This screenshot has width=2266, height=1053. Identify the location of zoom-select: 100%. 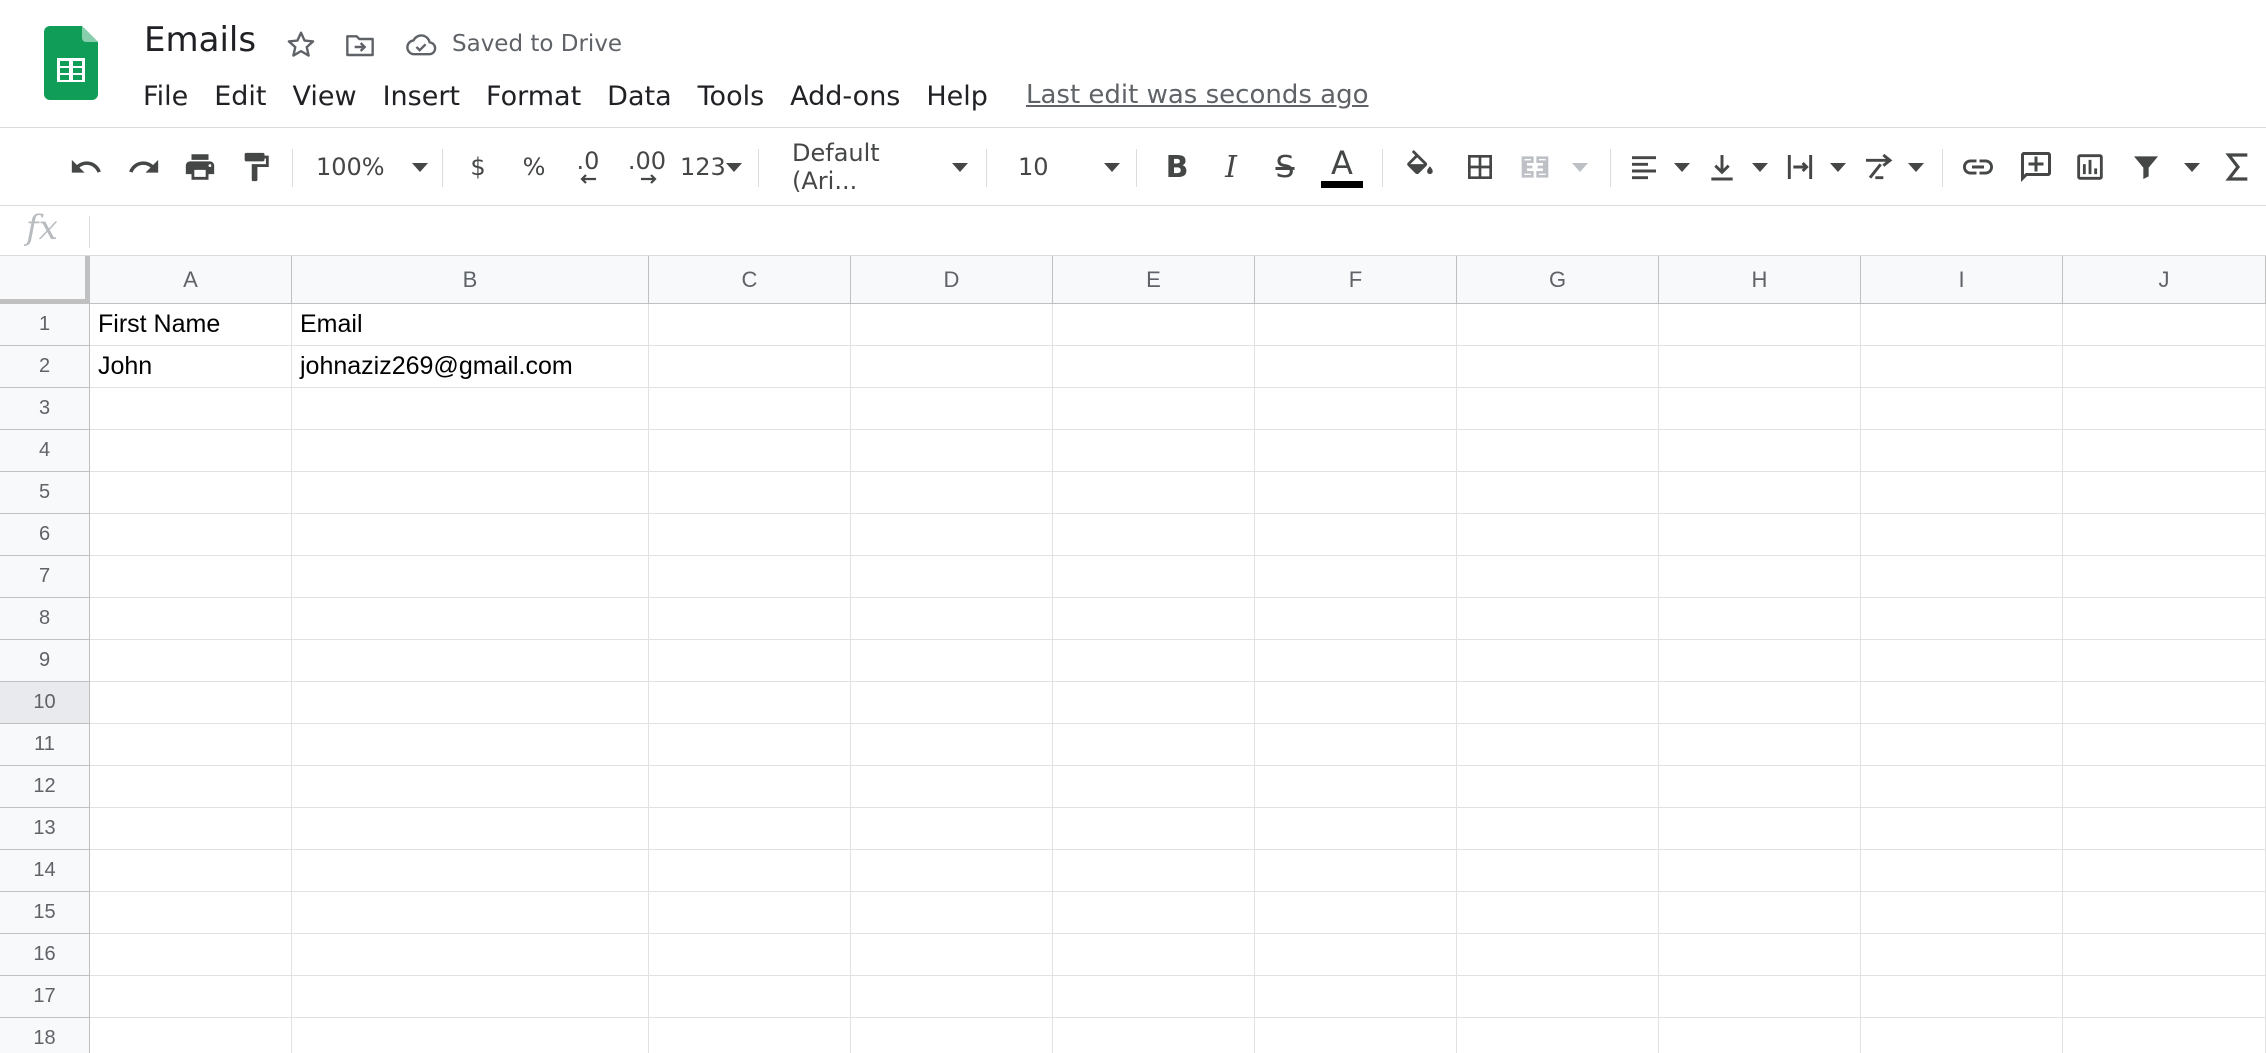
(372, 167).